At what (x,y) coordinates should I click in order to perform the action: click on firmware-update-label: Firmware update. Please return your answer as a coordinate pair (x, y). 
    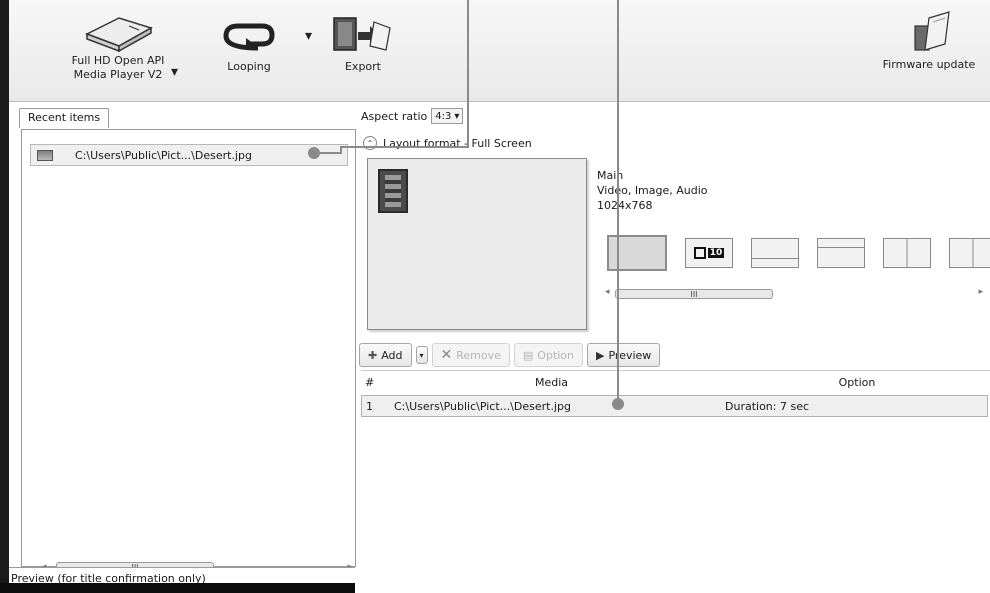
    Looking at the image, I should click on (929, 64).